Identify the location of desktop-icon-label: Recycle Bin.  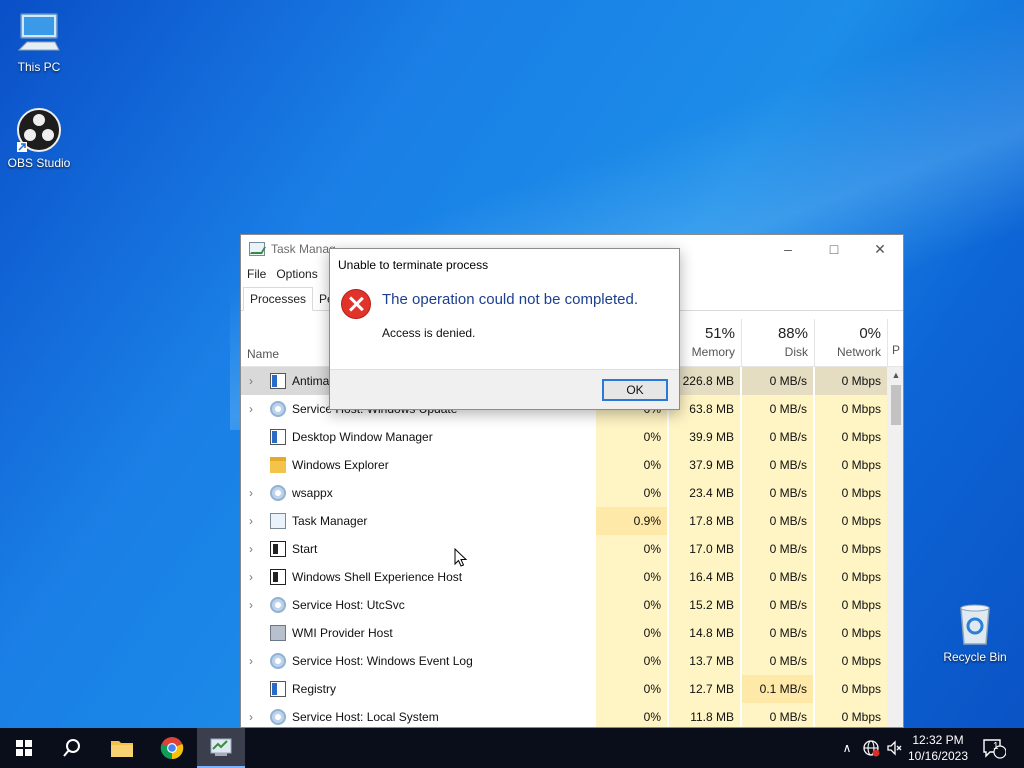
(975, 657).